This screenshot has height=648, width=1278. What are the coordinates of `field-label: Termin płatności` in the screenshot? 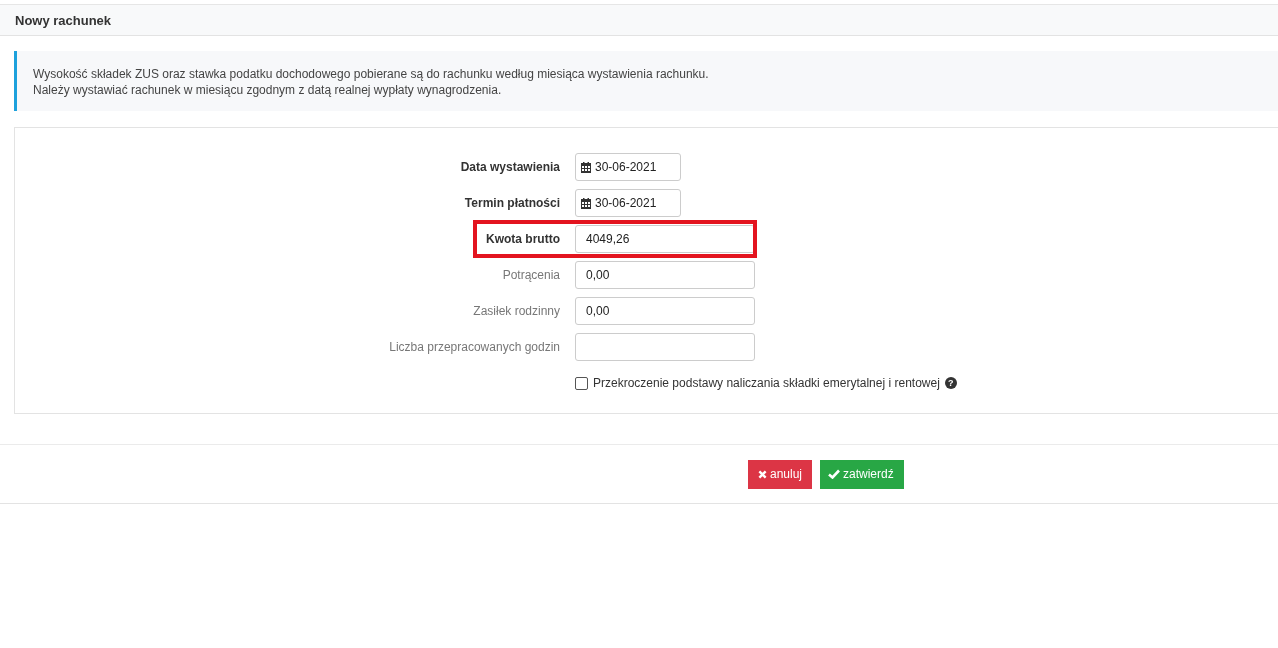 It's located at (512, 203).